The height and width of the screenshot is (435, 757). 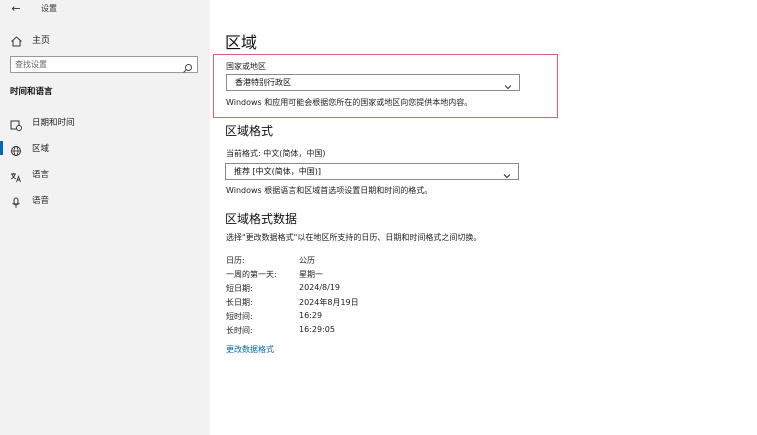 What do you see at coordinates (261, 219) in the screenshot?
I see `format-data-heading: 区域格式数据` at bounding box center [261, 219].